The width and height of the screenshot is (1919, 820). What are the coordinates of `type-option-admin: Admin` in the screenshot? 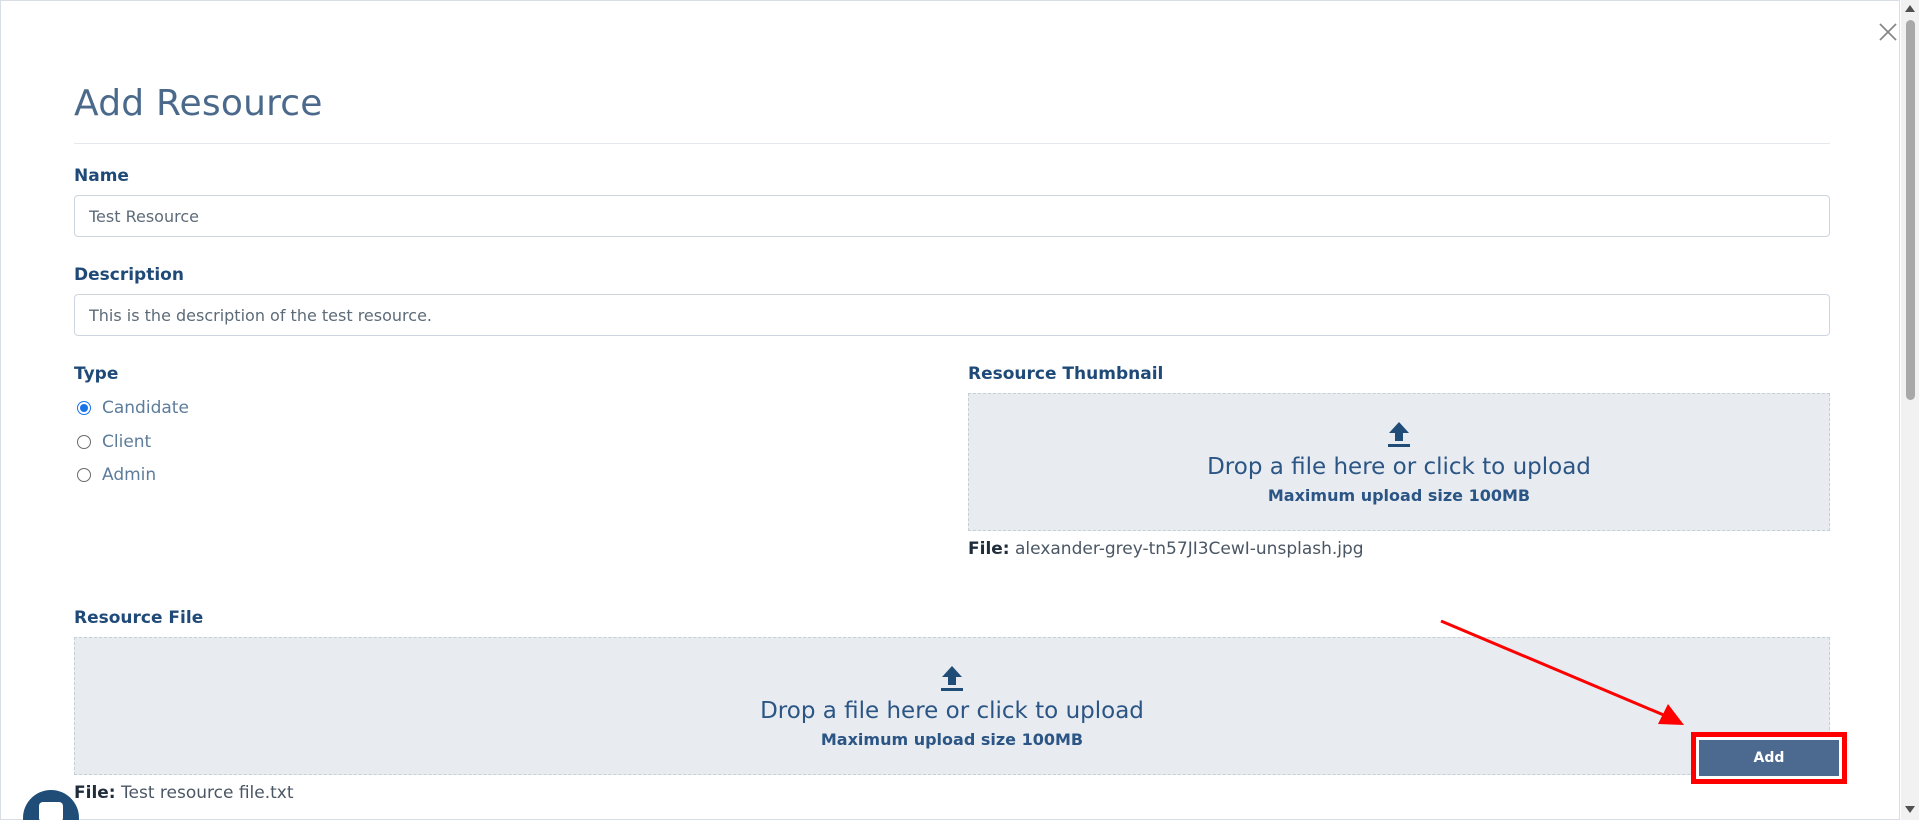 It's located at (116, 475).